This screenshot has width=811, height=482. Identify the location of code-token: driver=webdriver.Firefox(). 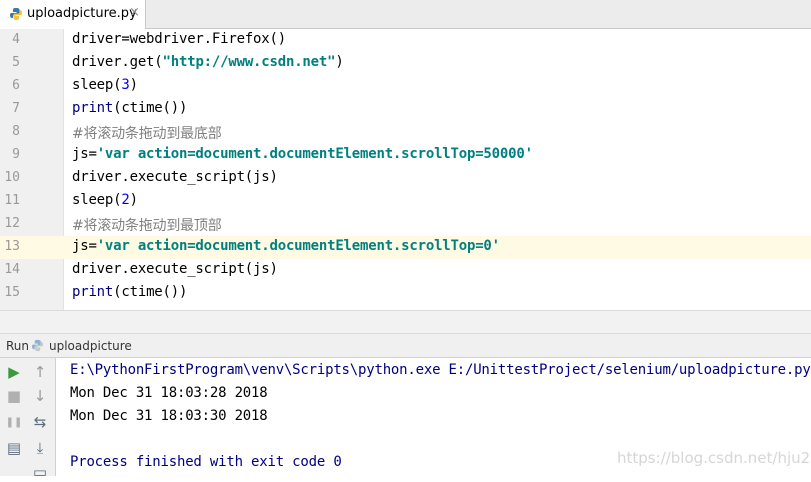
(179, 39).